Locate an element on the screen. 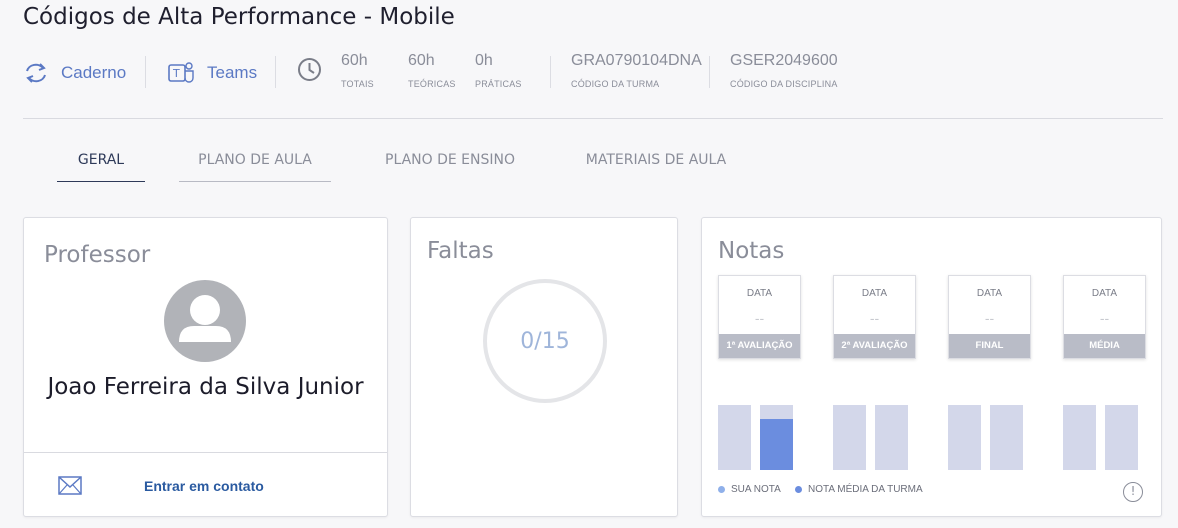  tab-materiais-de-aula: MATERIAIS DE AULA is located at coordinates (656, 160).